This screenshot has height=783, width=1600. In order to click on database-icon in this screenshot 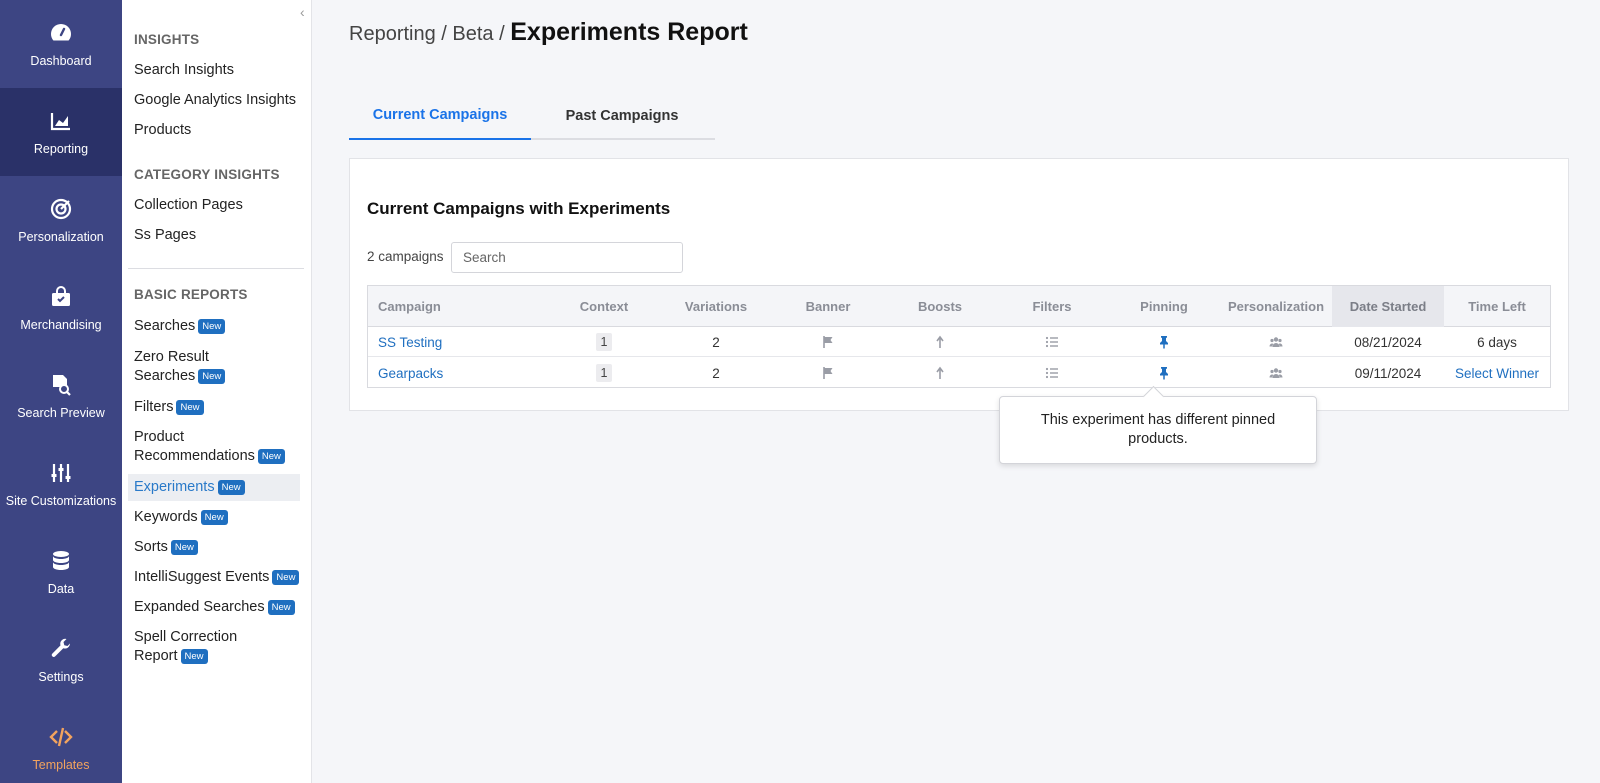, I will do `click(61, 561)`.